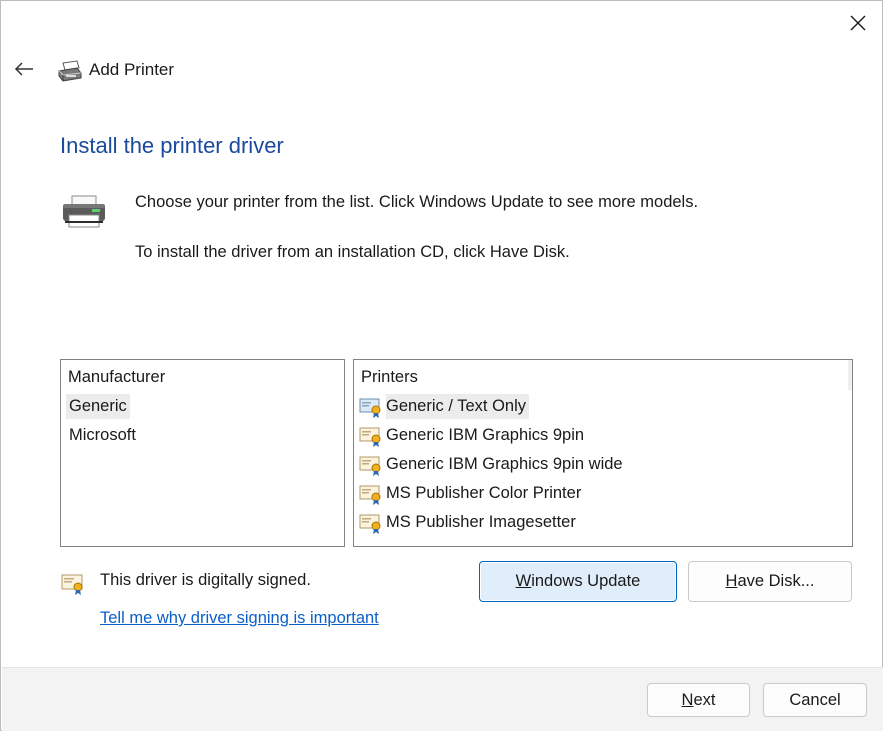 The image size is (883, 731). What do you see at coordinates (603, 435) in the screenshot?
I see `printer-item-ibm-9pin: Generic IBM Graphics 9pin` at bounding box center [603, 435].